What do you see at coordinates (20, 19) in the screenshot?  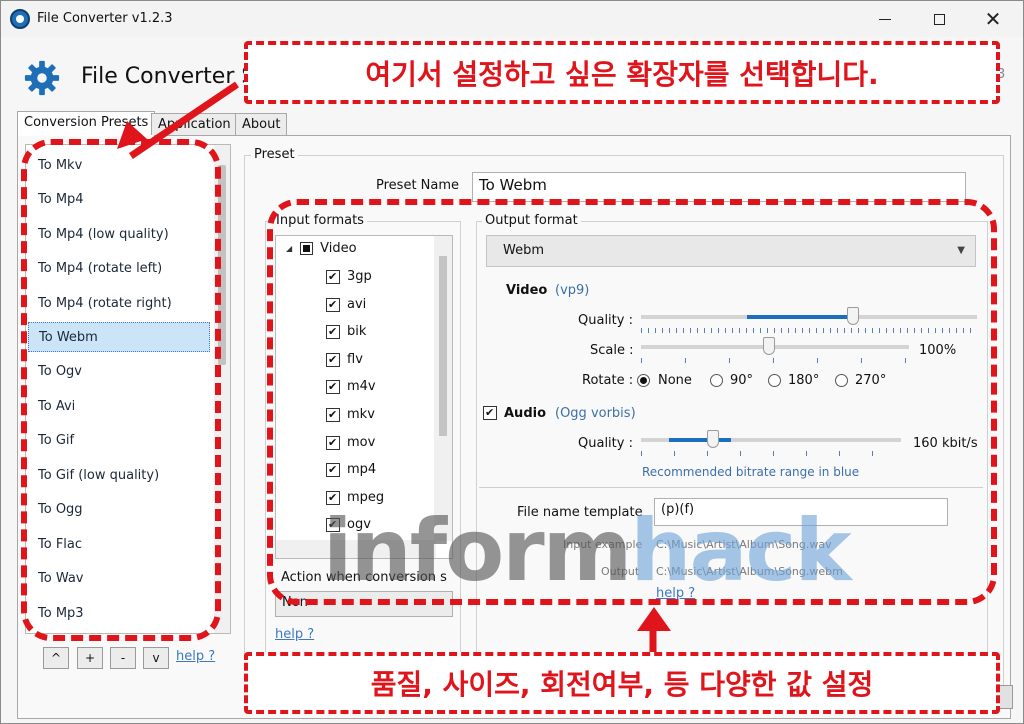 I see `app-logo-icon` at bounding box center [20, 19].